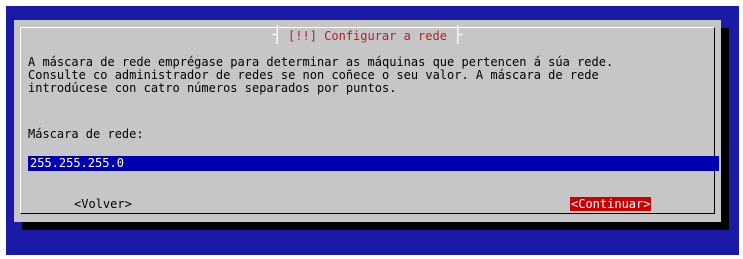 This screenshot has height=259, width=743. I want to click on dialog-title-bar: ┤ [!!] Configurar a rede ├, so click(367, 34).